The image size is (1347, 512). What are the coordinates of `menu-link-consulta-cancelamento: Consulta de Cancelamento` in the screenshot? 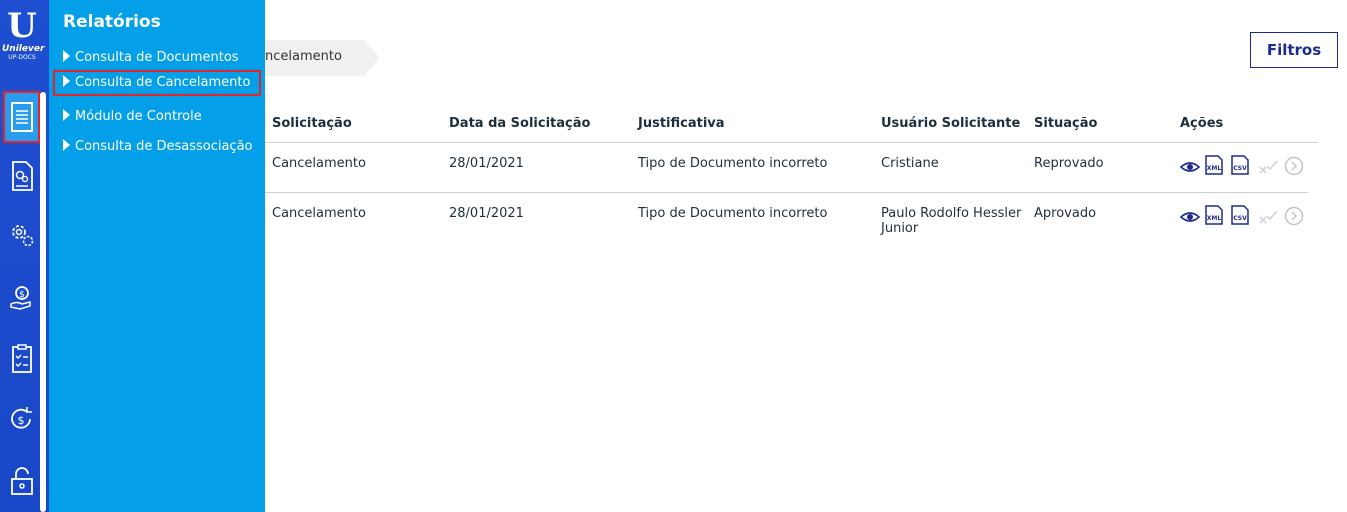 It's located at (157, 83).